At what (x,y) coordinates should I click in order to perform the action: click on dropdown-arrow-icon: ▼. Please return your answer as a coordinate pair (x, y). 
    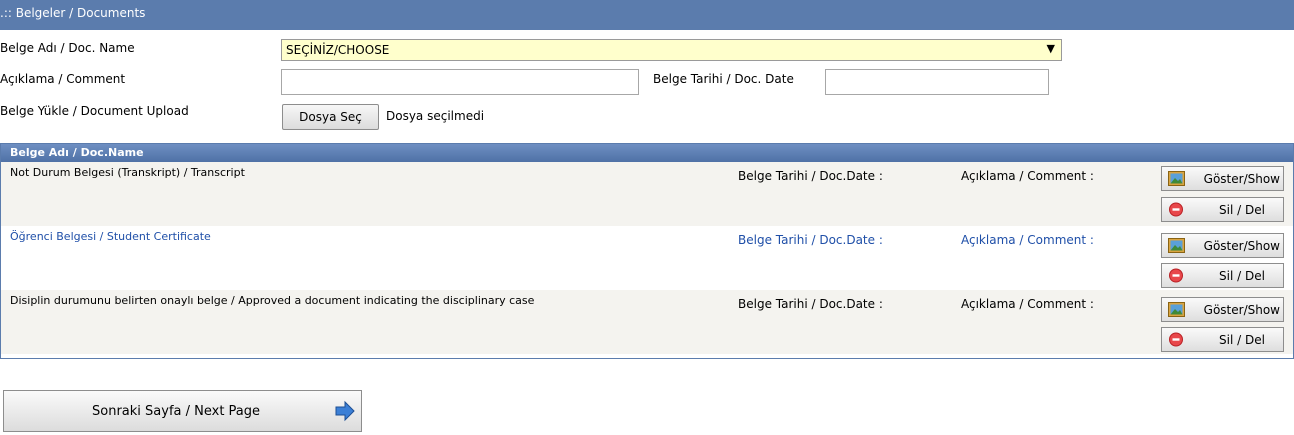
    Looking at the image, I should click on (1050, 48).